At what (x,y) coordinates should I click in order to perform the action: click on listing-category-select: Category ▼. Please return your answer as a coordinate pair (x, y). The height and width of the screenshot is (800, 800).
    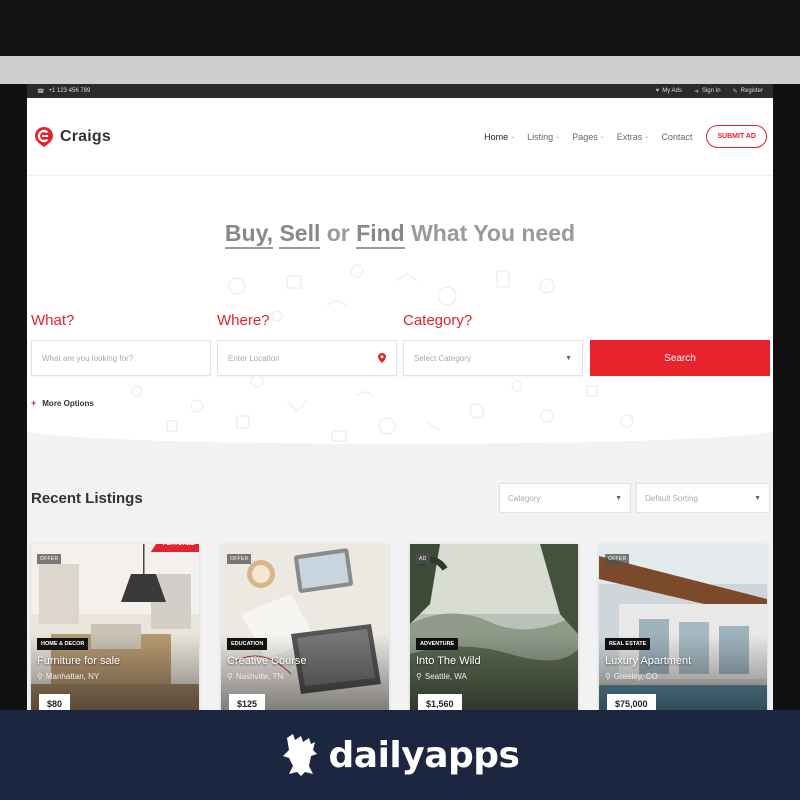
    Looking at the image, I should click on (565, 498).